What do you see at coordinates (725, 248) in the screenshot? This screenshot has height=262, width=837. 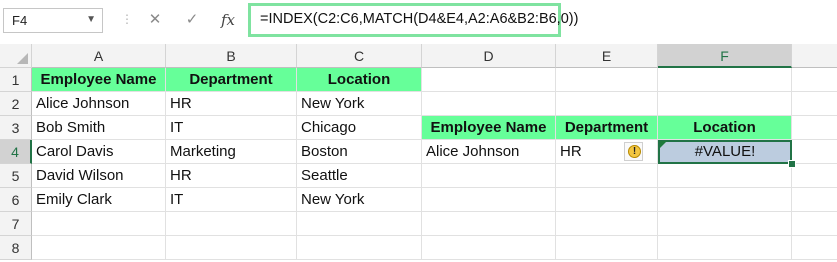 I see `cell-f8` at bounding box center [725, 248].